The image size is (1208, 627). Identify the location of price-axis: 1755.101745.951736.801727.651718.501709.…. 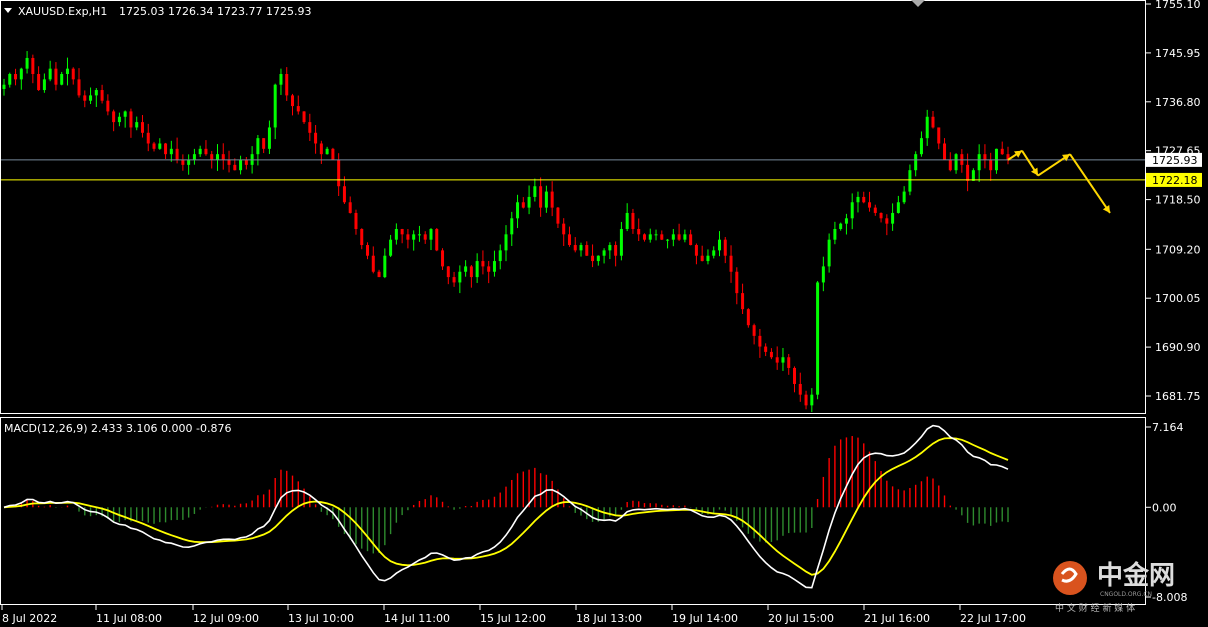
(1173, 201).